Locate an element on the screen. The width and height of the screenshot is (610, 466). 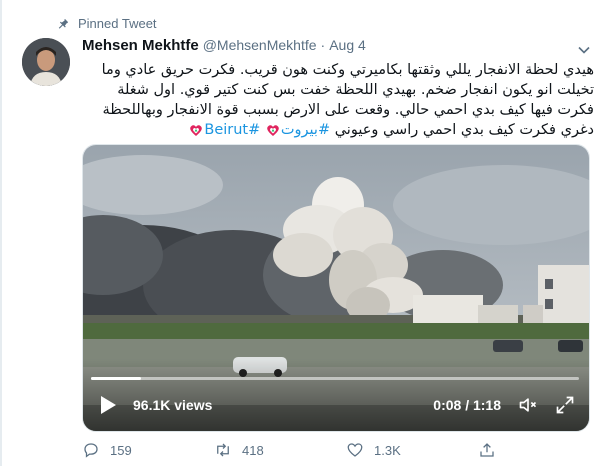
chevron-down-icon is located at coordinates (584, 50).